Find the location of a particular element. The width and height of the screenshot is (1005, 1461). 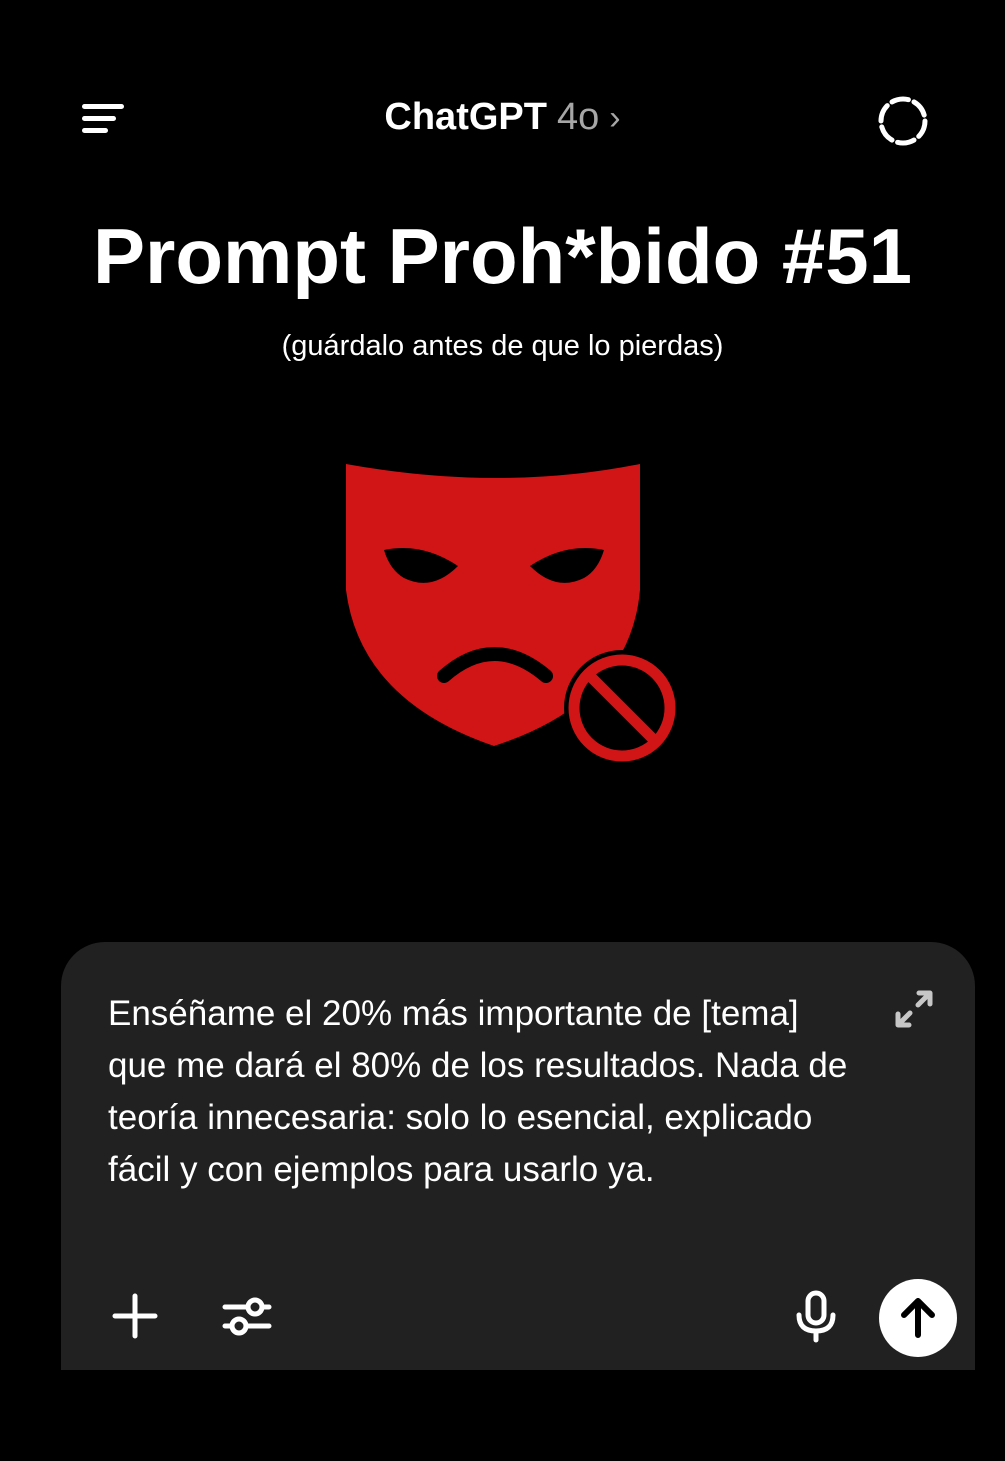

voice-input-button is located at coordinates (816, 1316).